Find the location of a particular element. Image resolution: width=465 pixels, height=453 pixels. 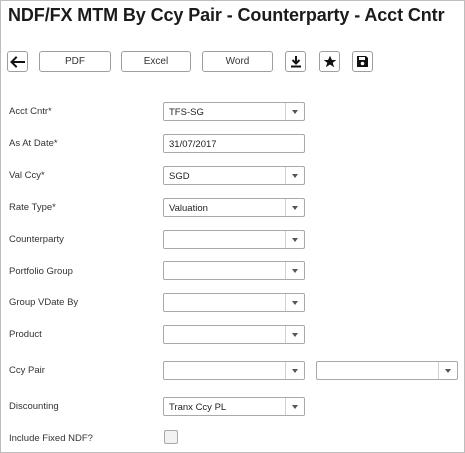

rate-type-label: Rate Type* is located at coordinates (32, 207).